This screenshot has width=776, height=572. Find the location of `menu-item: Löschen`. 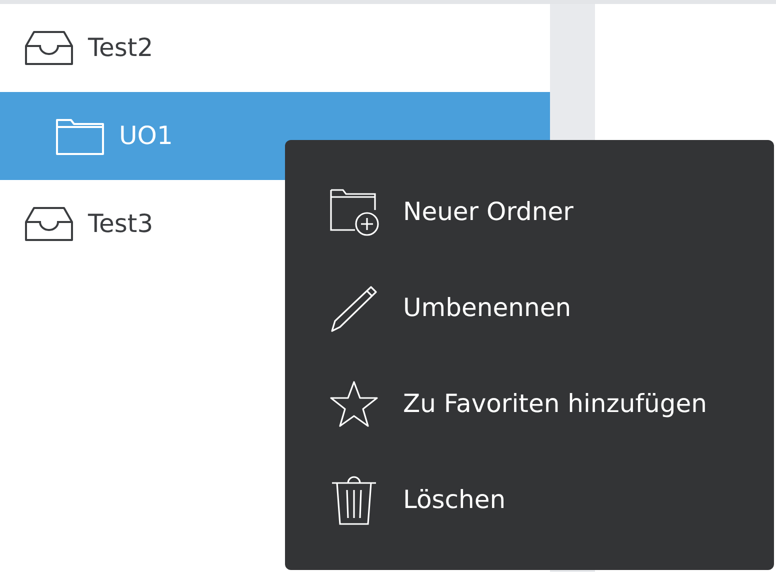

menu-item: Löschen is located at coordinates (417, 500).